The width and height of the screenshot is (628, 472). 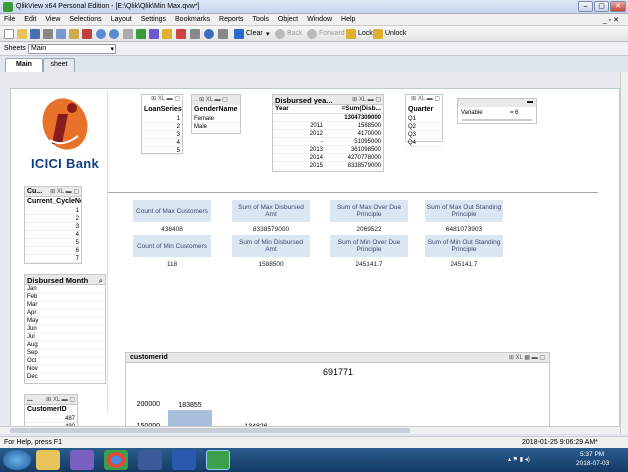 What do you see at coordinates (328, 158) in the screenshot?
I see `table-row: 2014 4270778000` at bounding box center [328, 158].